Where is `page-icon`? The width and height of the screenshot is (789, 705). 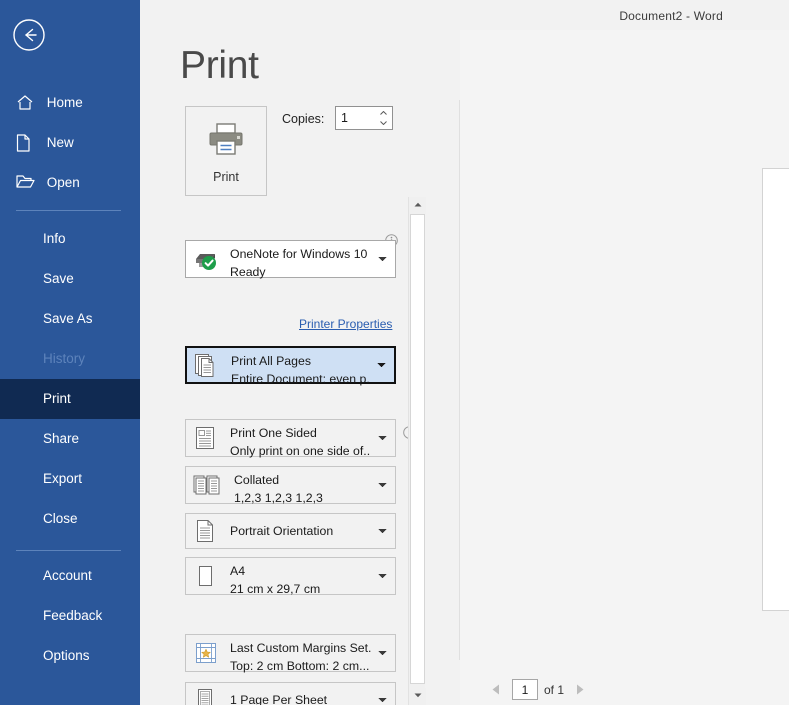 page-icon is located at coordinates (26, 143).